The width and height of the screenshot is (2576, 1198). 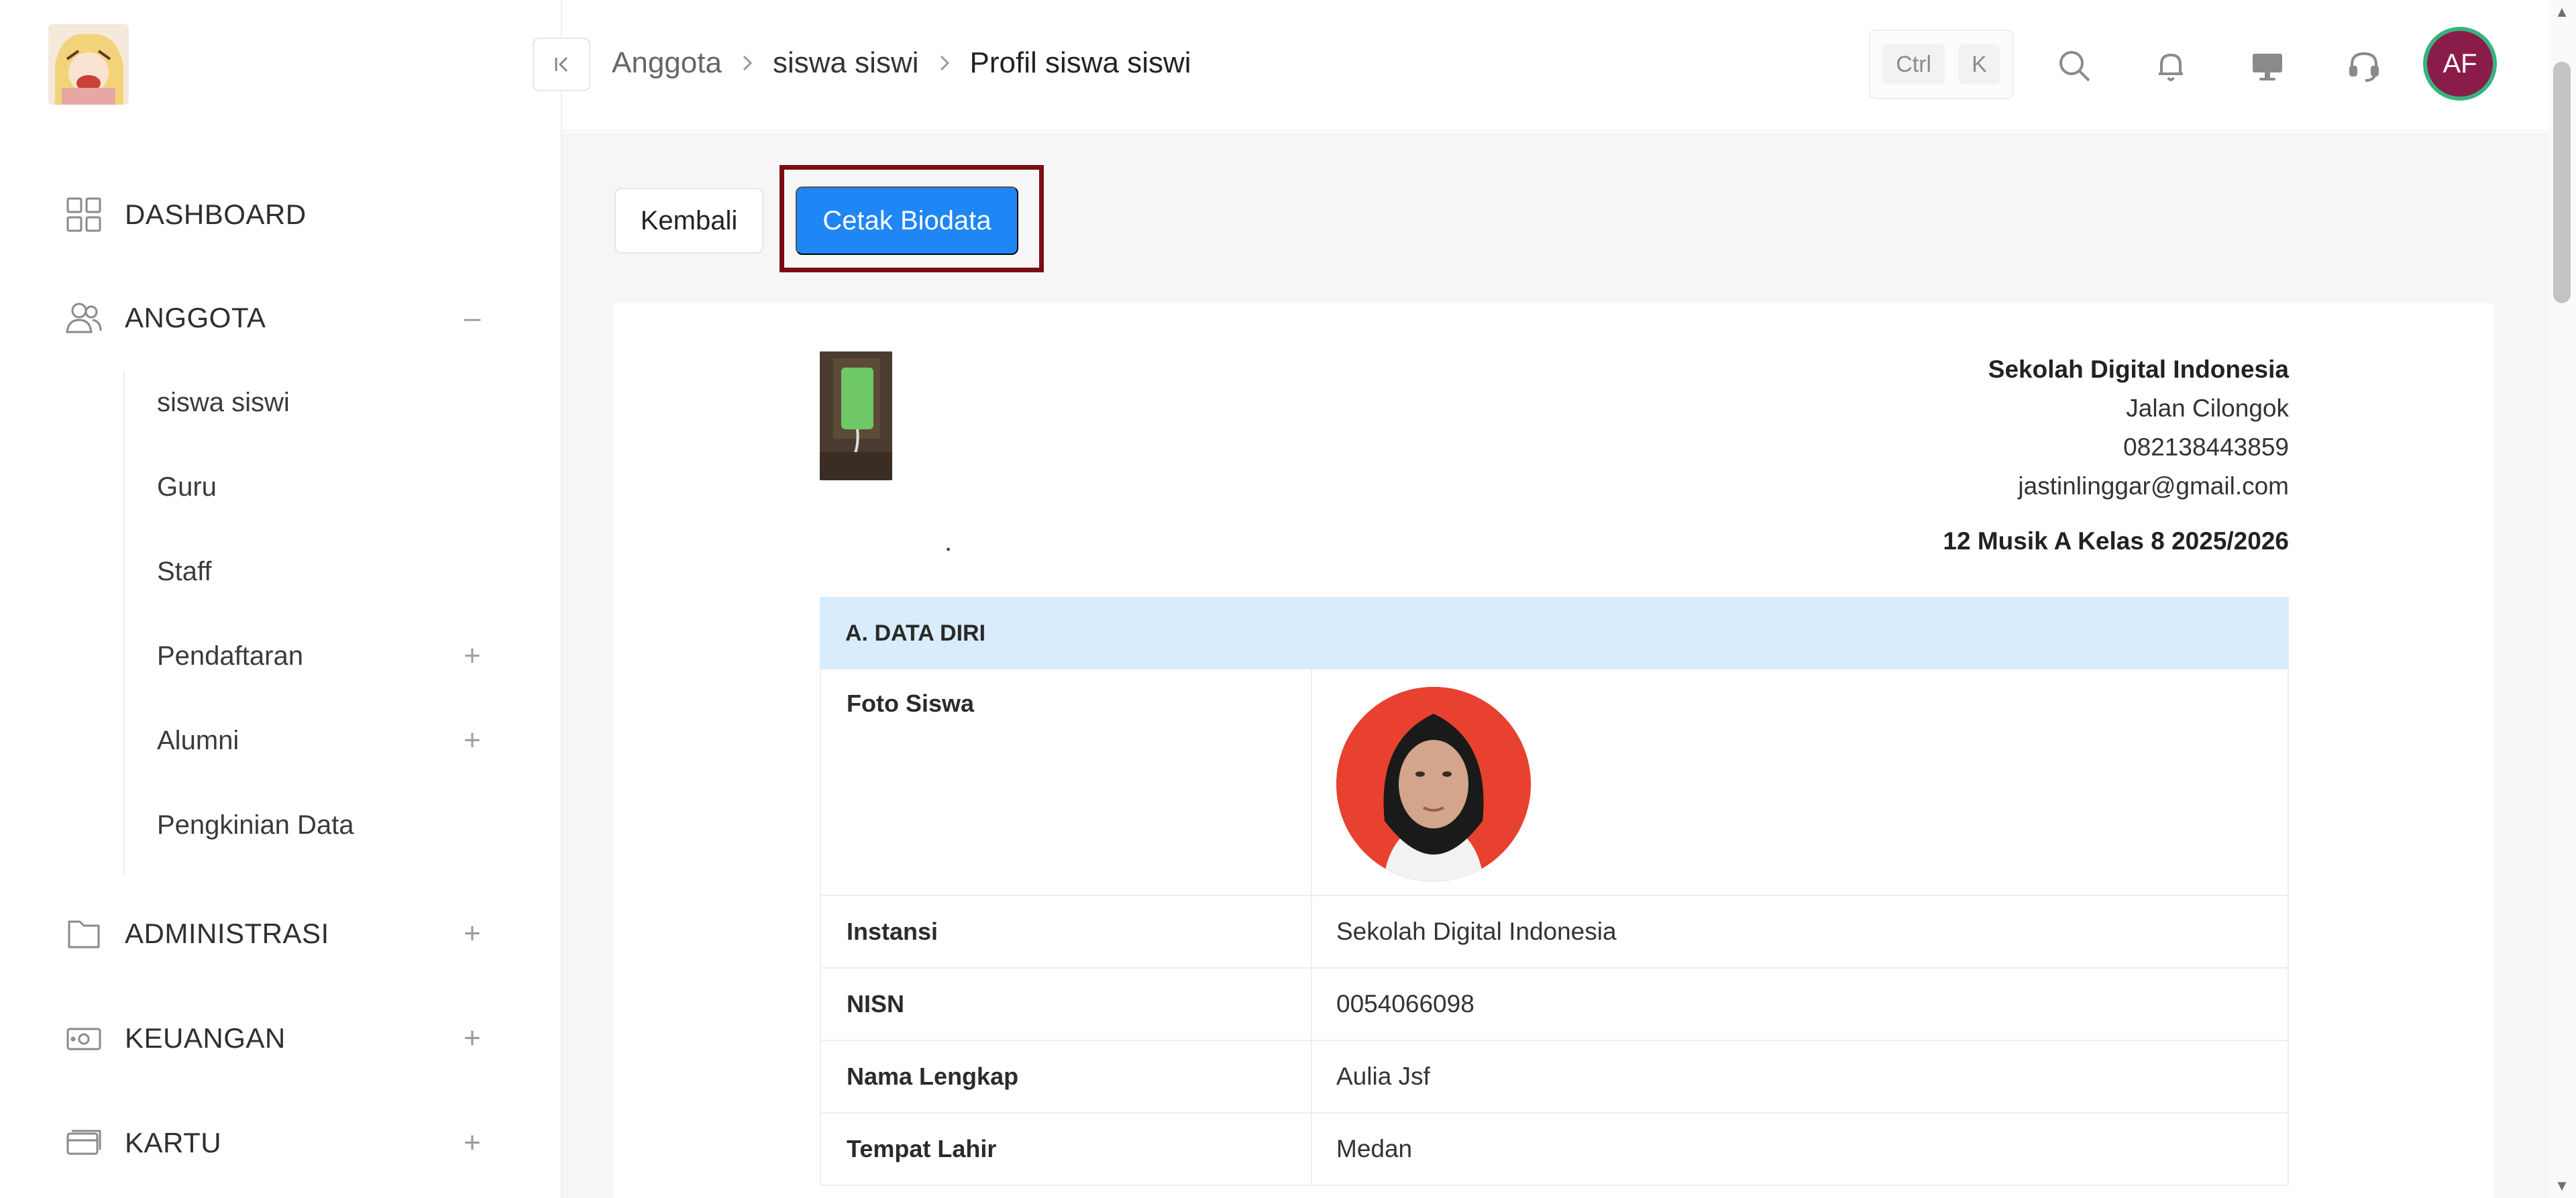 I want to click on nav-keuangan: KEUANGAN +, so click(x=281, y=1038).